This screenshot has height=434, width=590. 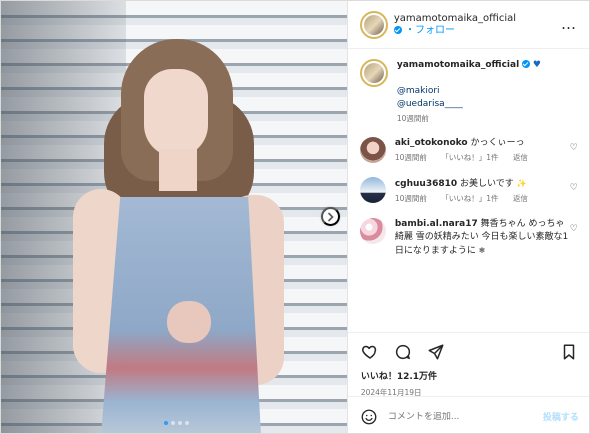 What do you see at coordinates (468, 377) in the screenshot?
I see `like-count: いいね！12.1万件` at bounding box center [468, 377].